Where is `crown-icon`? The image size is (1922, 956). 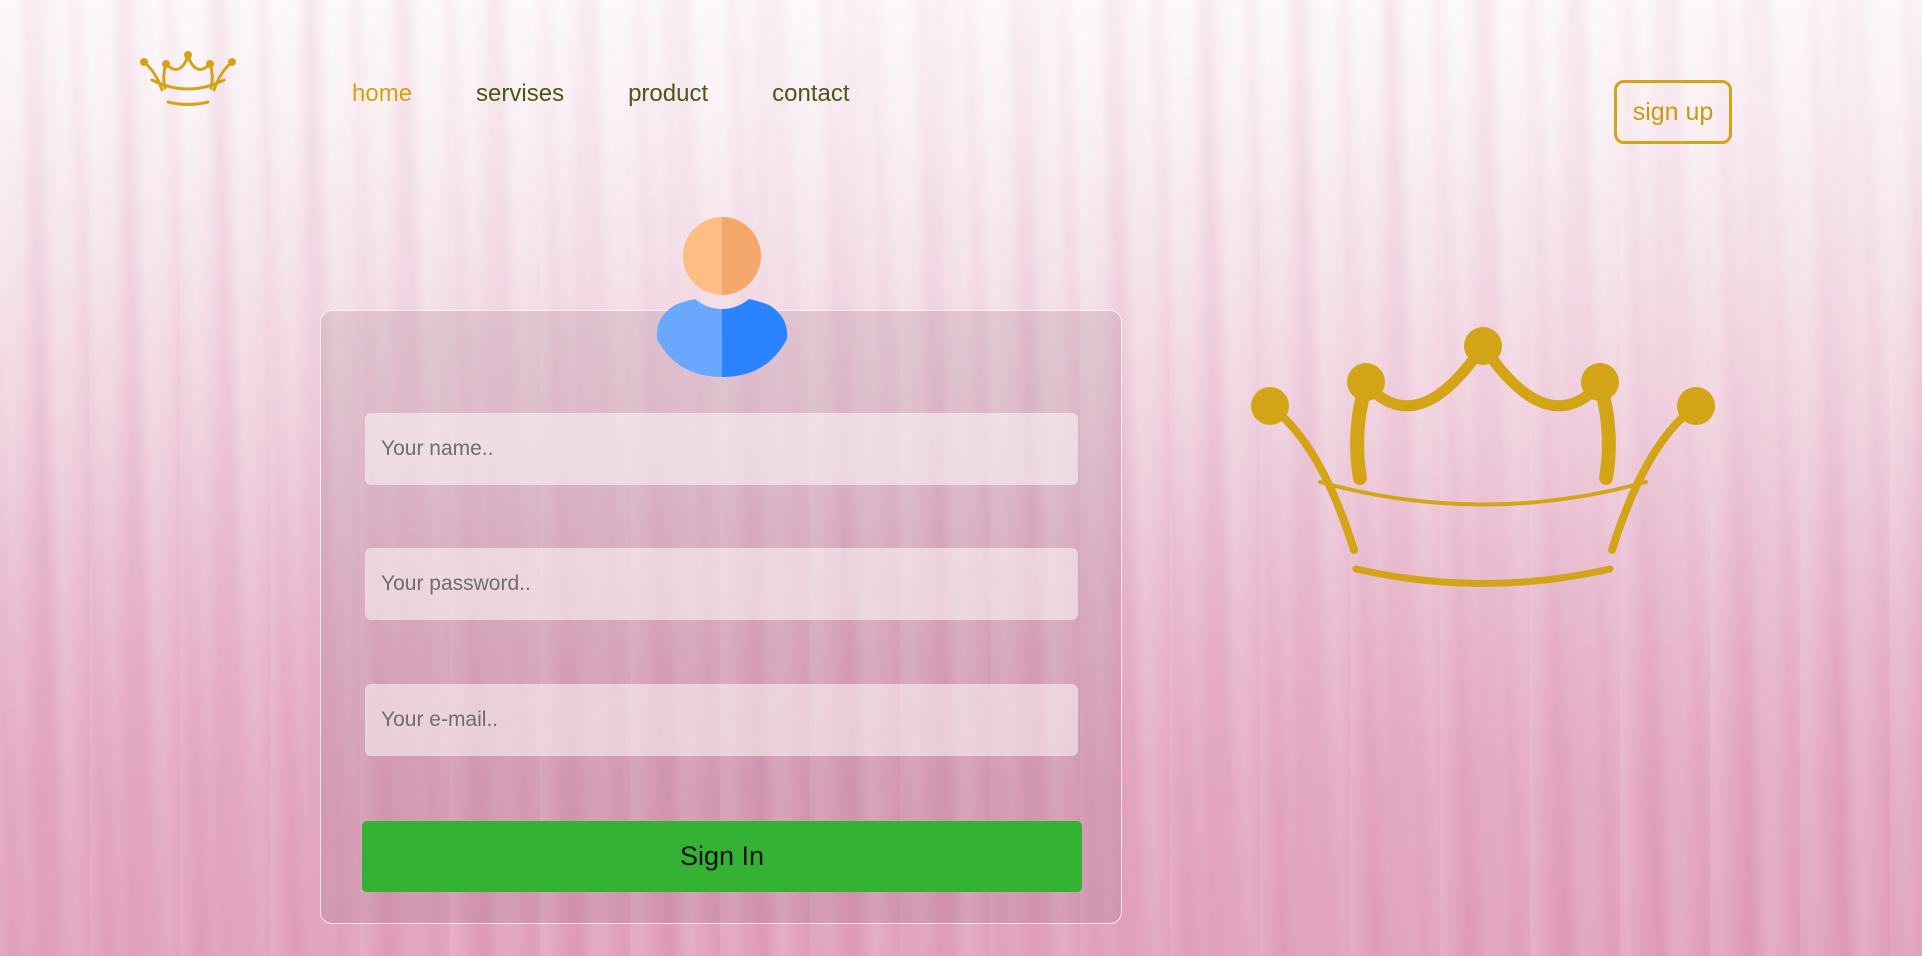
crown-icon is located at coordinates (1483, 457).